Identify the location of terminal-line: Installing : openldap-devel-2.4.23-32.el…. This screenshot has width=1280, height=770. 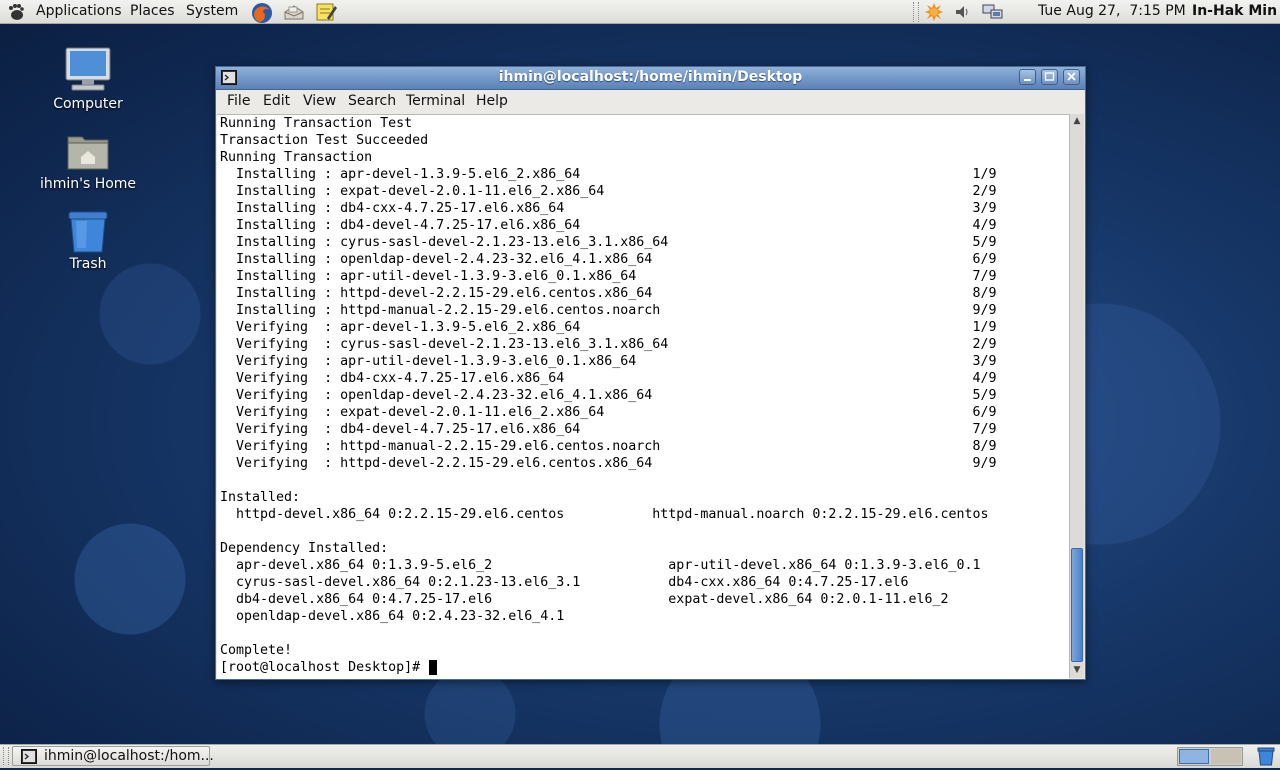
(608, 259).